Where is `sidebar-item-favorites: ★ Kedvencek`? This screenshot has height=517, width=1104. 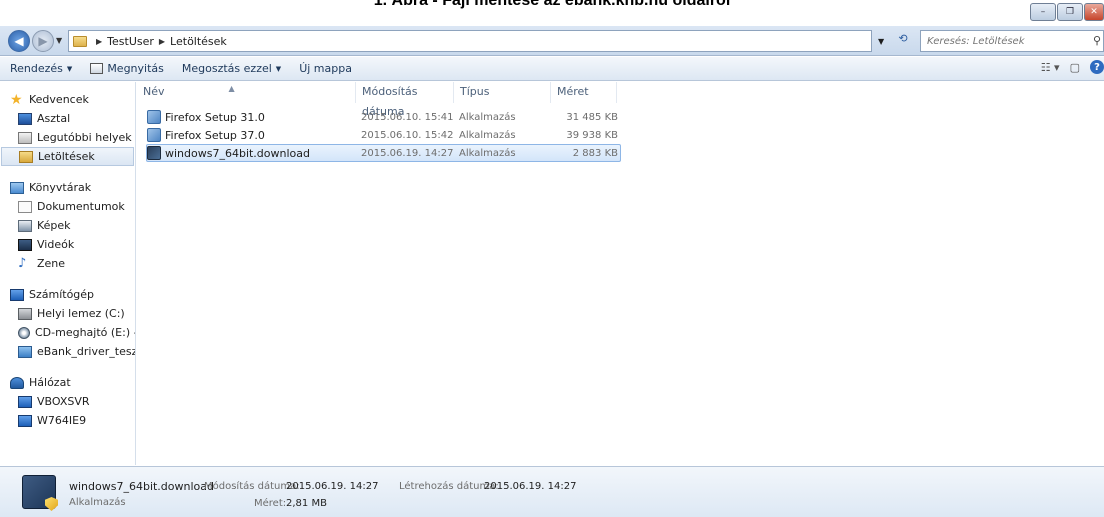
sidebar-item-favorites: ★ Kedvencek is located at coordinates (67, 99).